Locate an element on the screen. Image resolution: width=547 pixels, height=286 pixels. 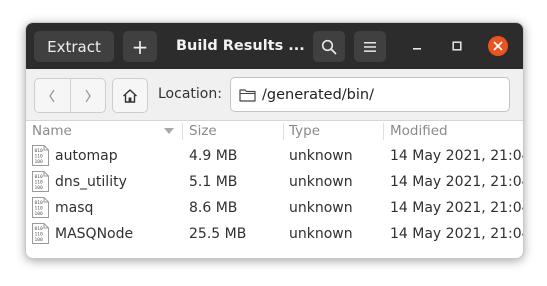
sort-descending-icon is located at coordinates (169, 131).